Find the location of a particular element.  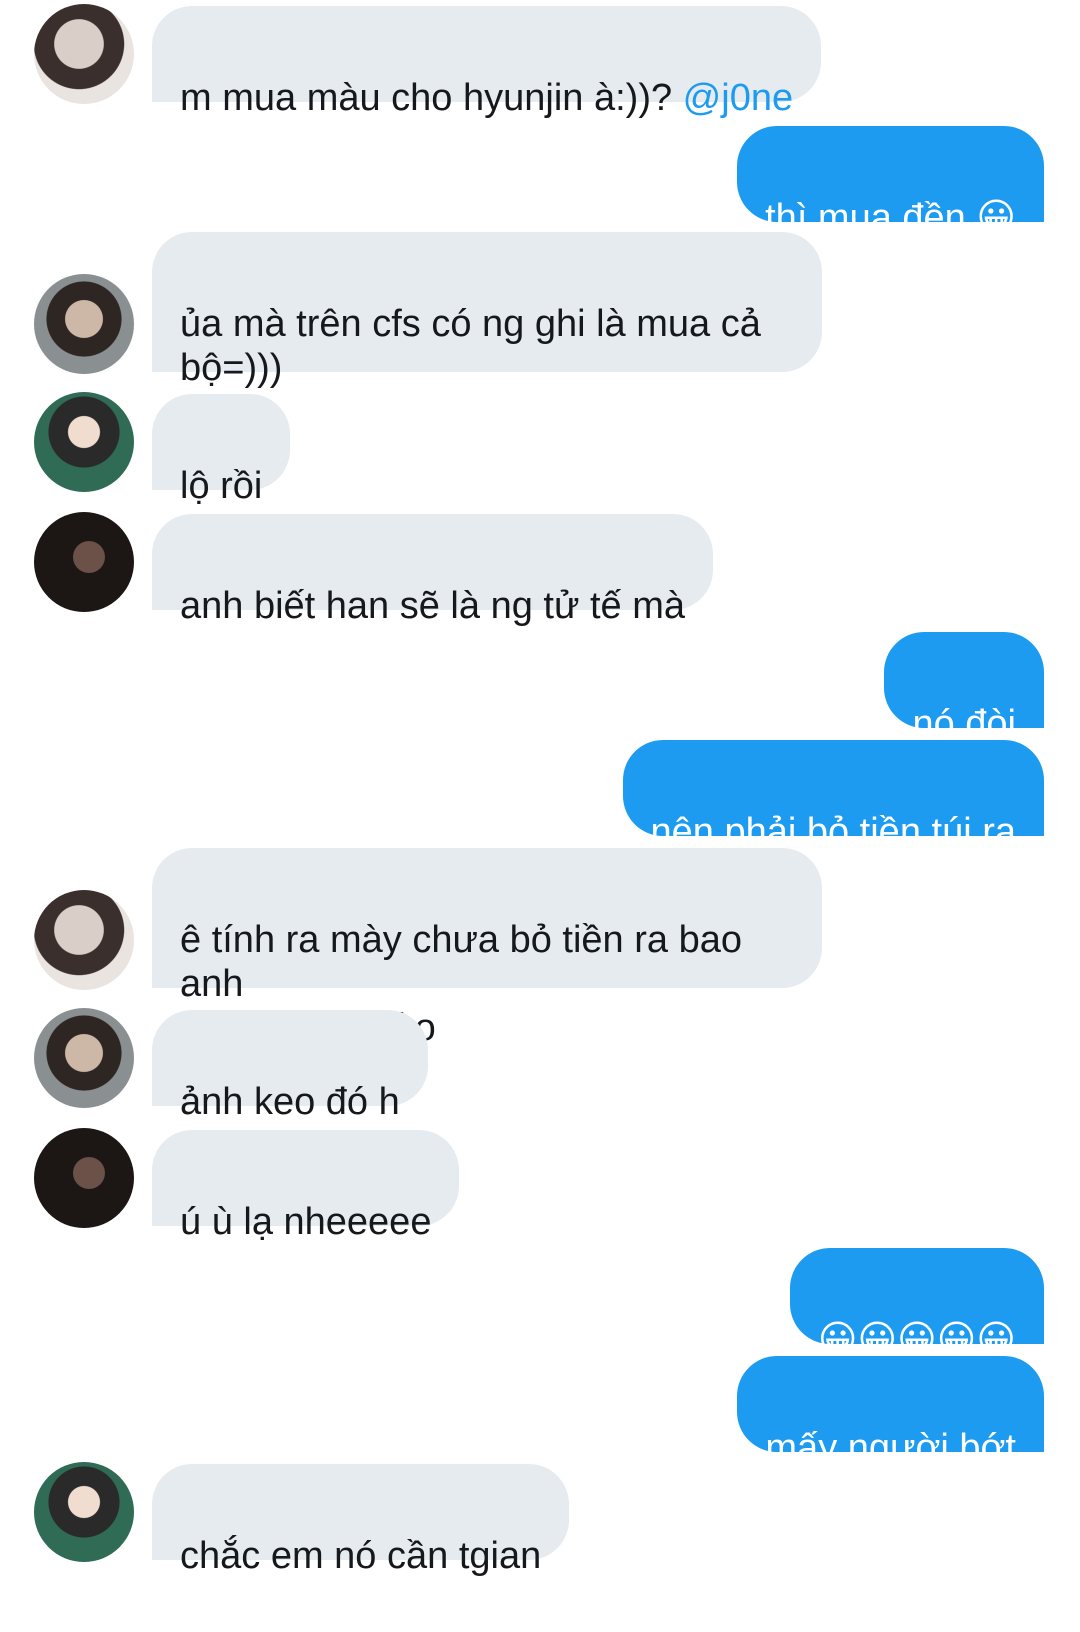

outgoing-message: 😀😀😀😀😀 is located at coordinates (916, 1304).